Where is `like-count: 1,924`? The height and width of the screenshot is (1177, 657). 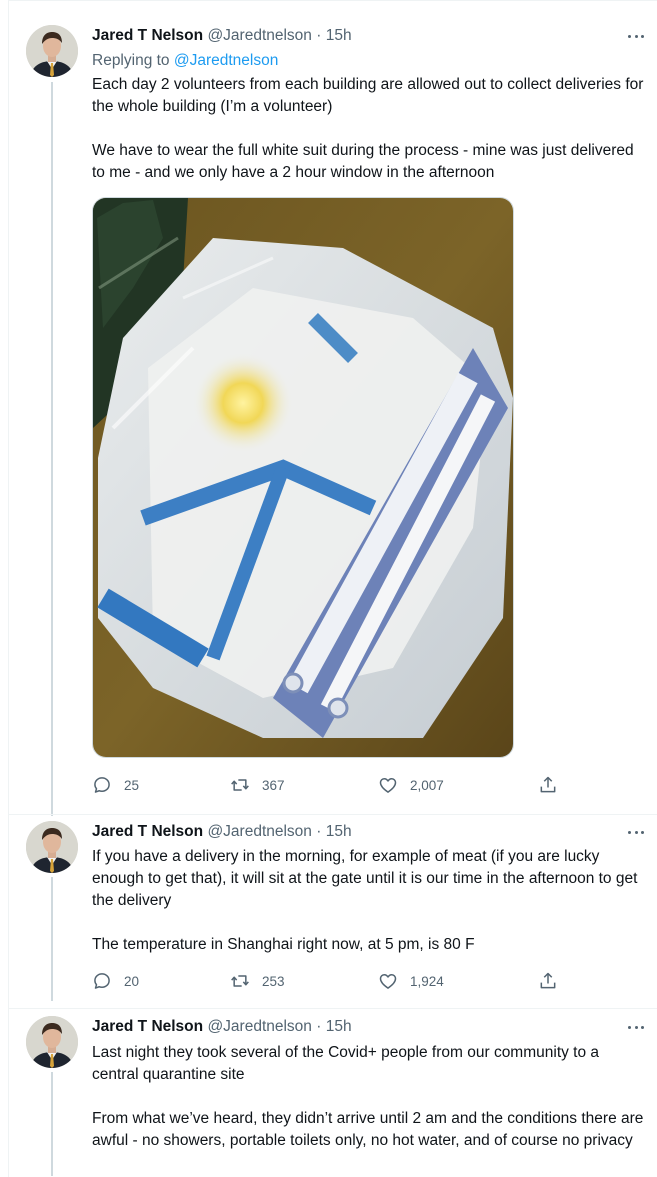 like-count: 1,924 is located at coordinates (427, 981).